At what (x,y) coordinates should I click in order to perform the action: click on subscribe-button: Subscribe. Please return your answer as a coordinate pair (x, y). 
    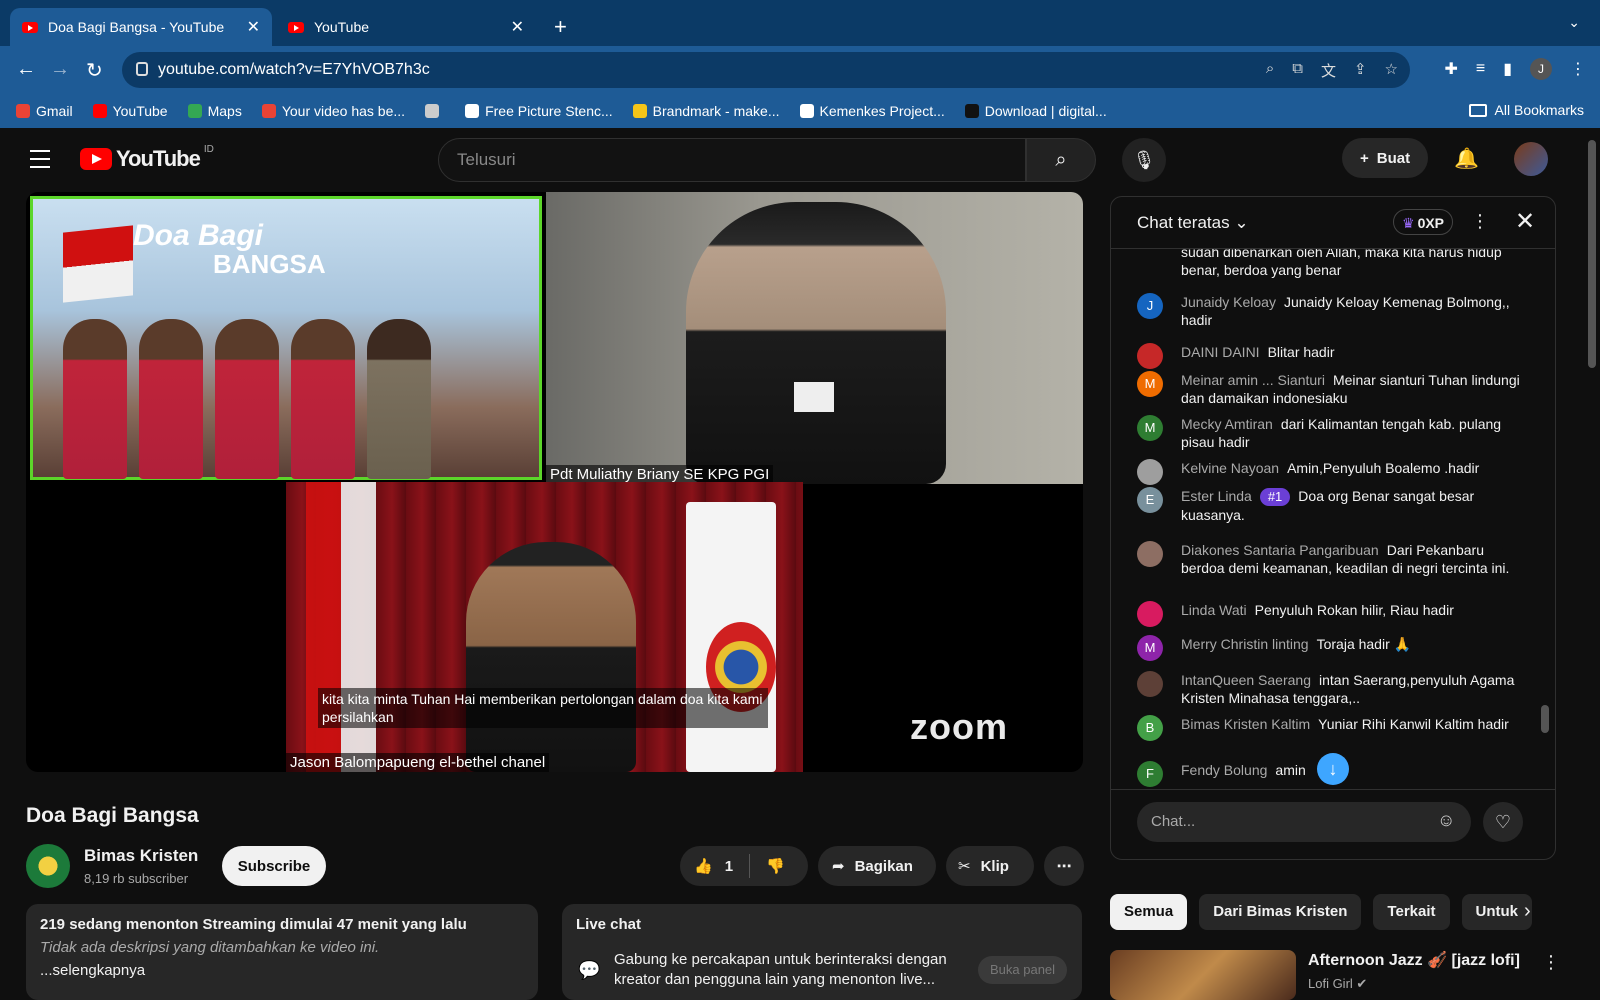
    Looking at the image, I should click on (274, 866).